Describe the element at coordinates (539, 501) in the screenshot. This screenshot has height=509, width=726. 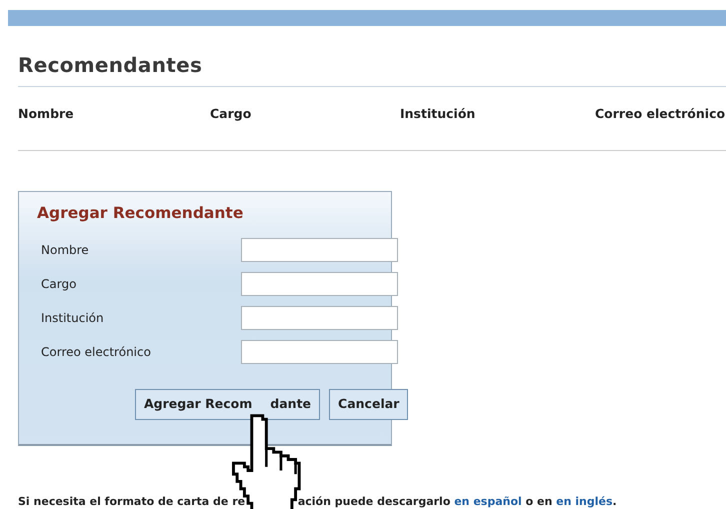
I see `note-text: o en` at that location.